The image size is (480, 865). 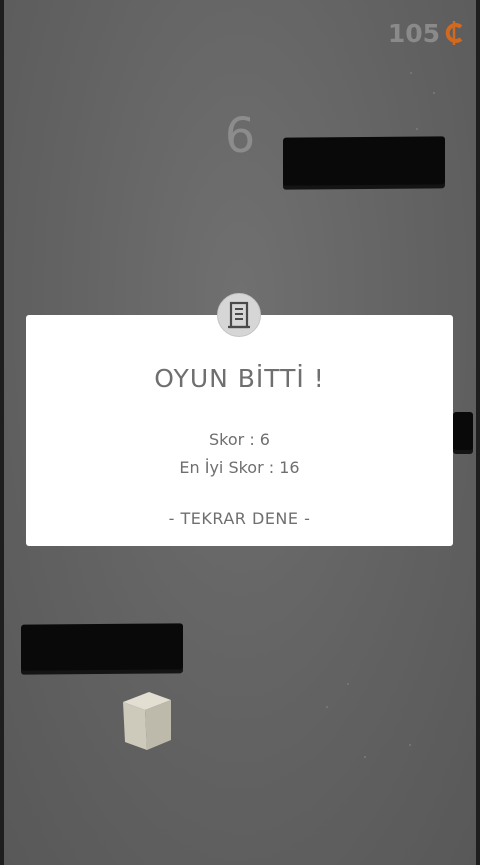 I want to click on left-wall, so click(x=2, y=432).